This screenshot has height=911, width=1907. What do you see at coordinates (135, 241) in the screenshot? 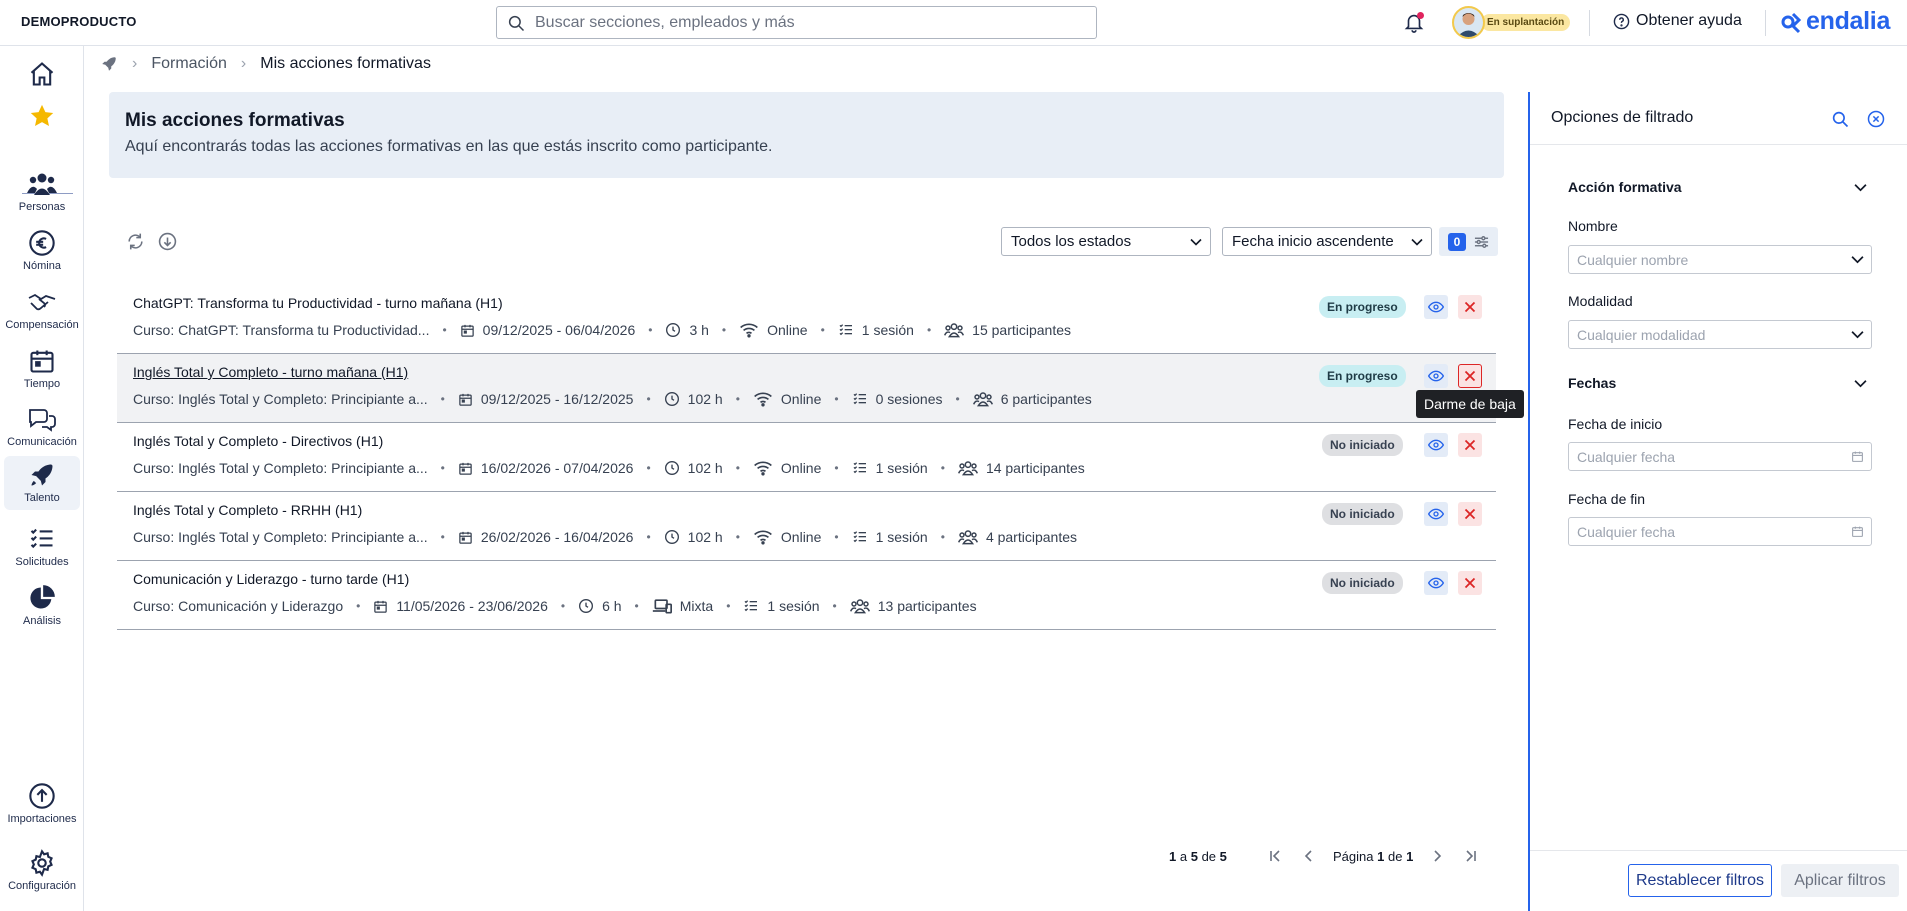
I see `refresh-icon` at bounding box center [135, 241].